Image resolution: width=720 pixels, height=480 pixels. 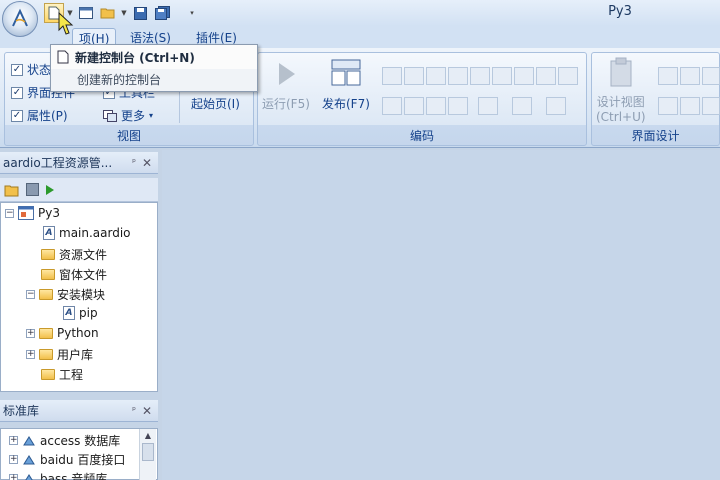 I want to click on tree-label: 资源文件, so click(x=83, y=255).